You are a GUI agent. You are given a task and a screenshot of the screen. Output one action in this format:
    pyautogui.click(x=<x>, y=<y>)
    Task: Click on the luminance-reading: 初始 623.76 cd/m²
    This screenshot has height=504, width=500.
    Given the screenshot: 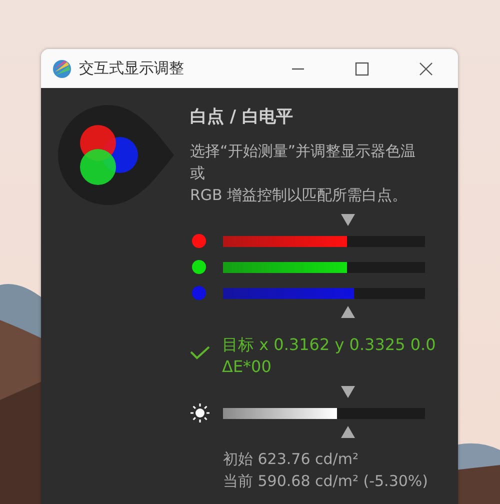 What is the action you would take?
    pyautogui.click(x=291, y=459)
    